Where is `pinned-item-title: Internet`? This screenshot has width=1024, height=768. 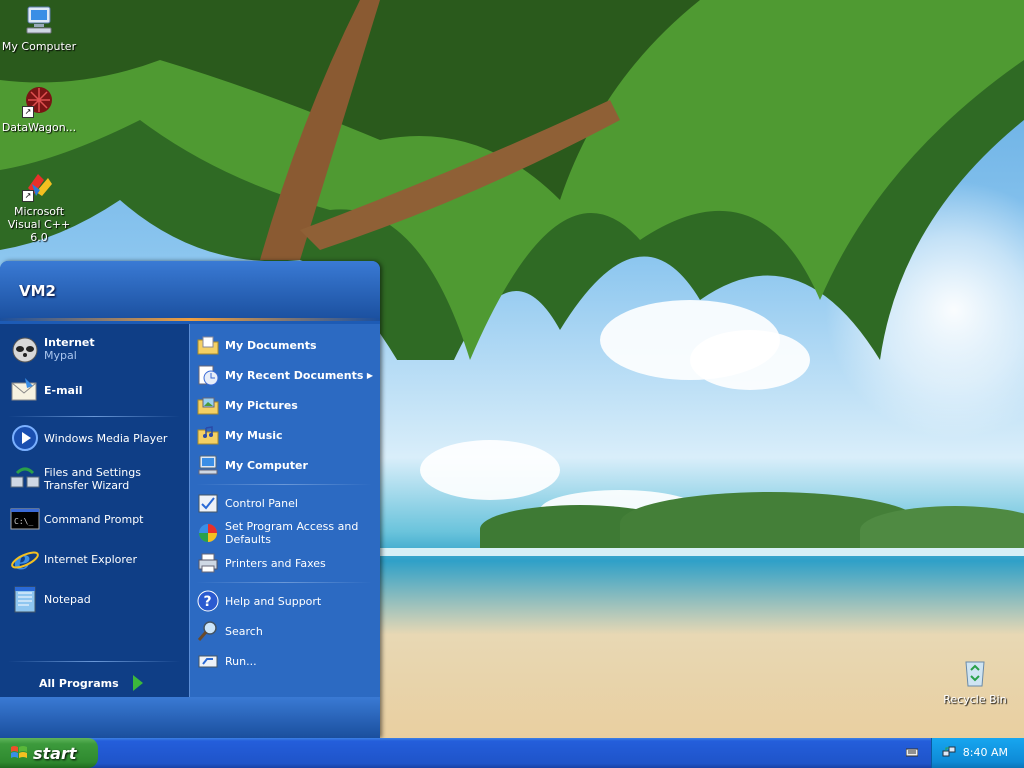 pinned-item-title: Internet is located at coordinates (69, 342).